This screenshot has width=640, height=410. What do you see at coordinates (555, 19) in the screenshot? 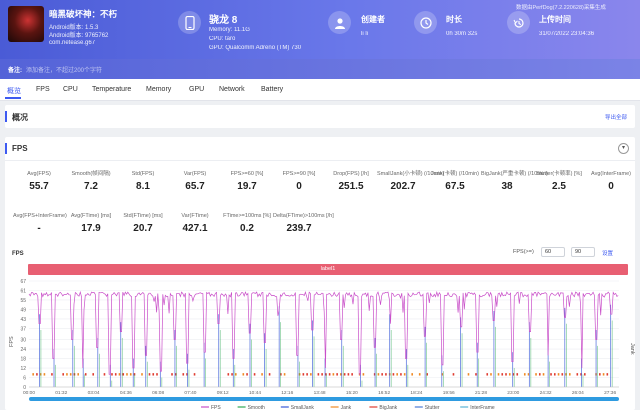
I see `upload-title: 上传时间` at bounding box center [555, 19].